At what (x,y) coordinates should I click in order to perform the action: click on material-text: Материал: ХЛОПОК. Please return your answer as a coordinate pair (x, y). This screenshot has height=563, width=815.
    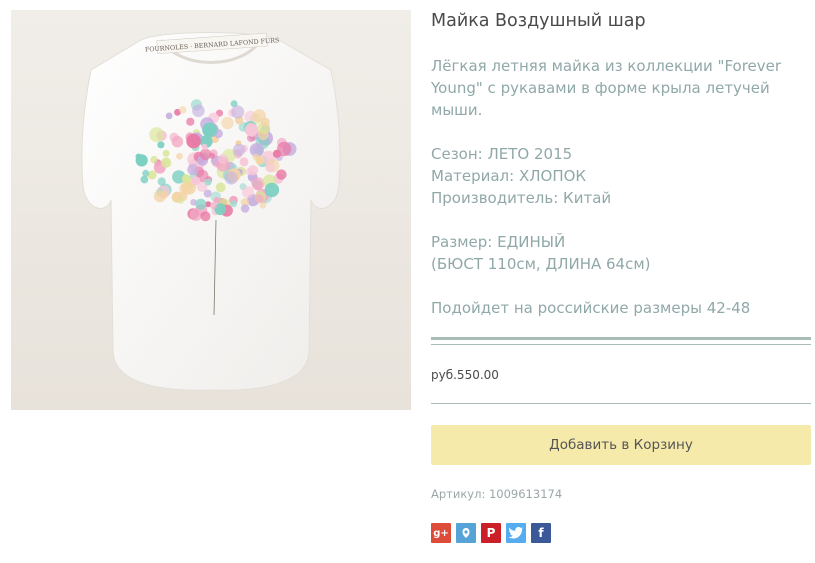
    Looking at the image, I should click on (509, 176).